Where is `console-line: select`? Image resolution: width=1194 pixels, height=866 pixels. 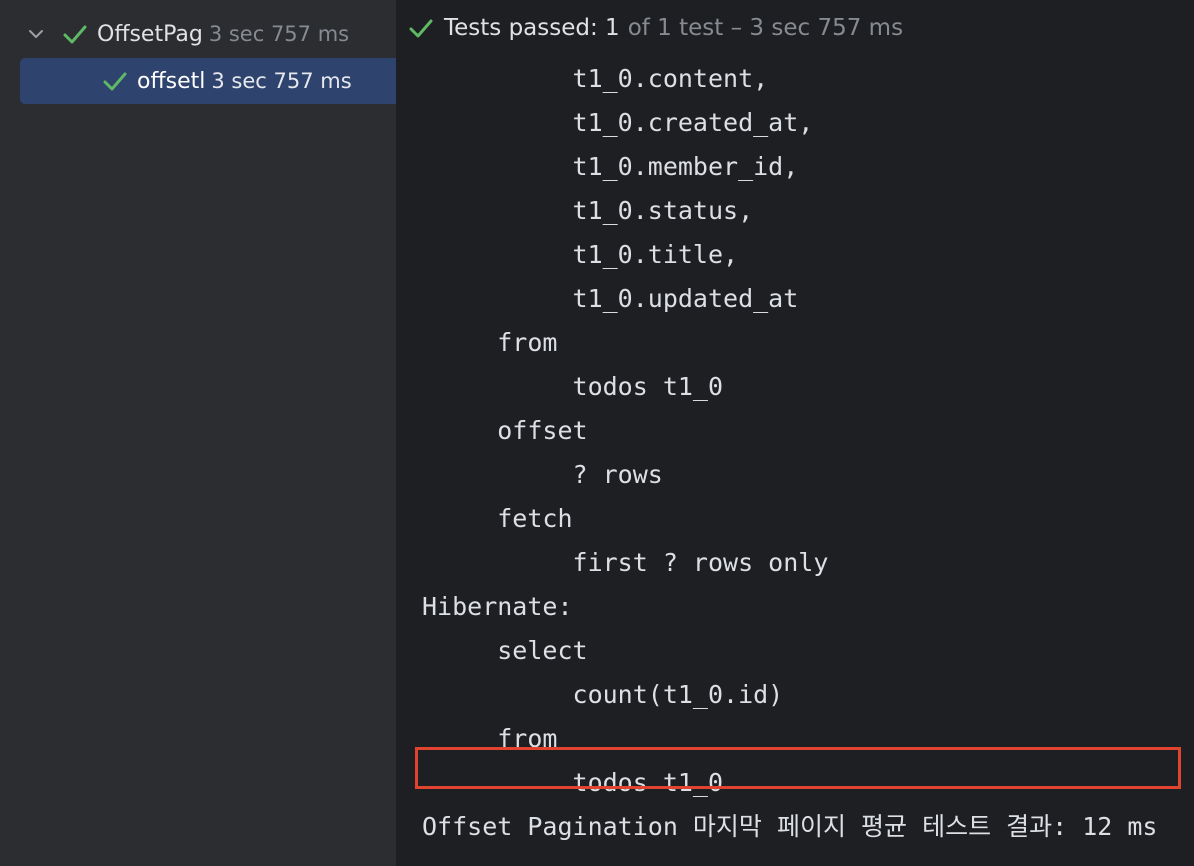 console-line: select is located at coordinates (505, 650).